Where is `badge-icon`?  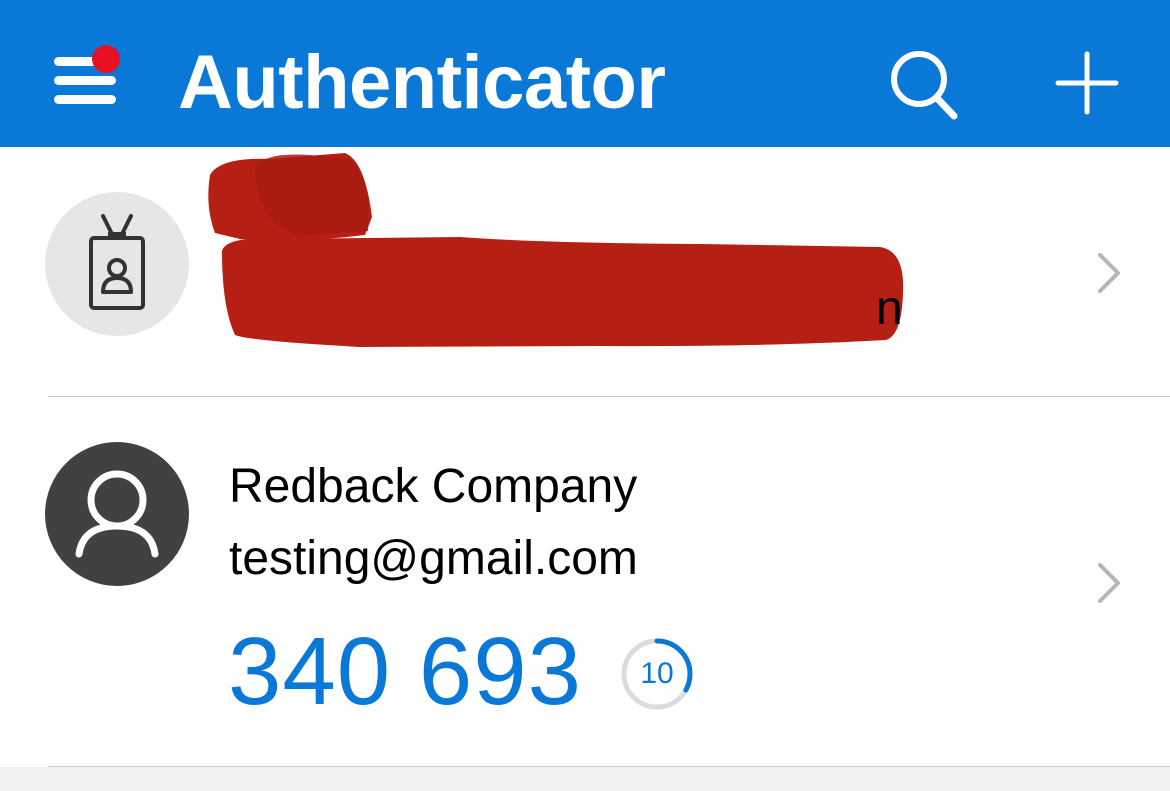 badge-icon is located at coordinates (117, 262).